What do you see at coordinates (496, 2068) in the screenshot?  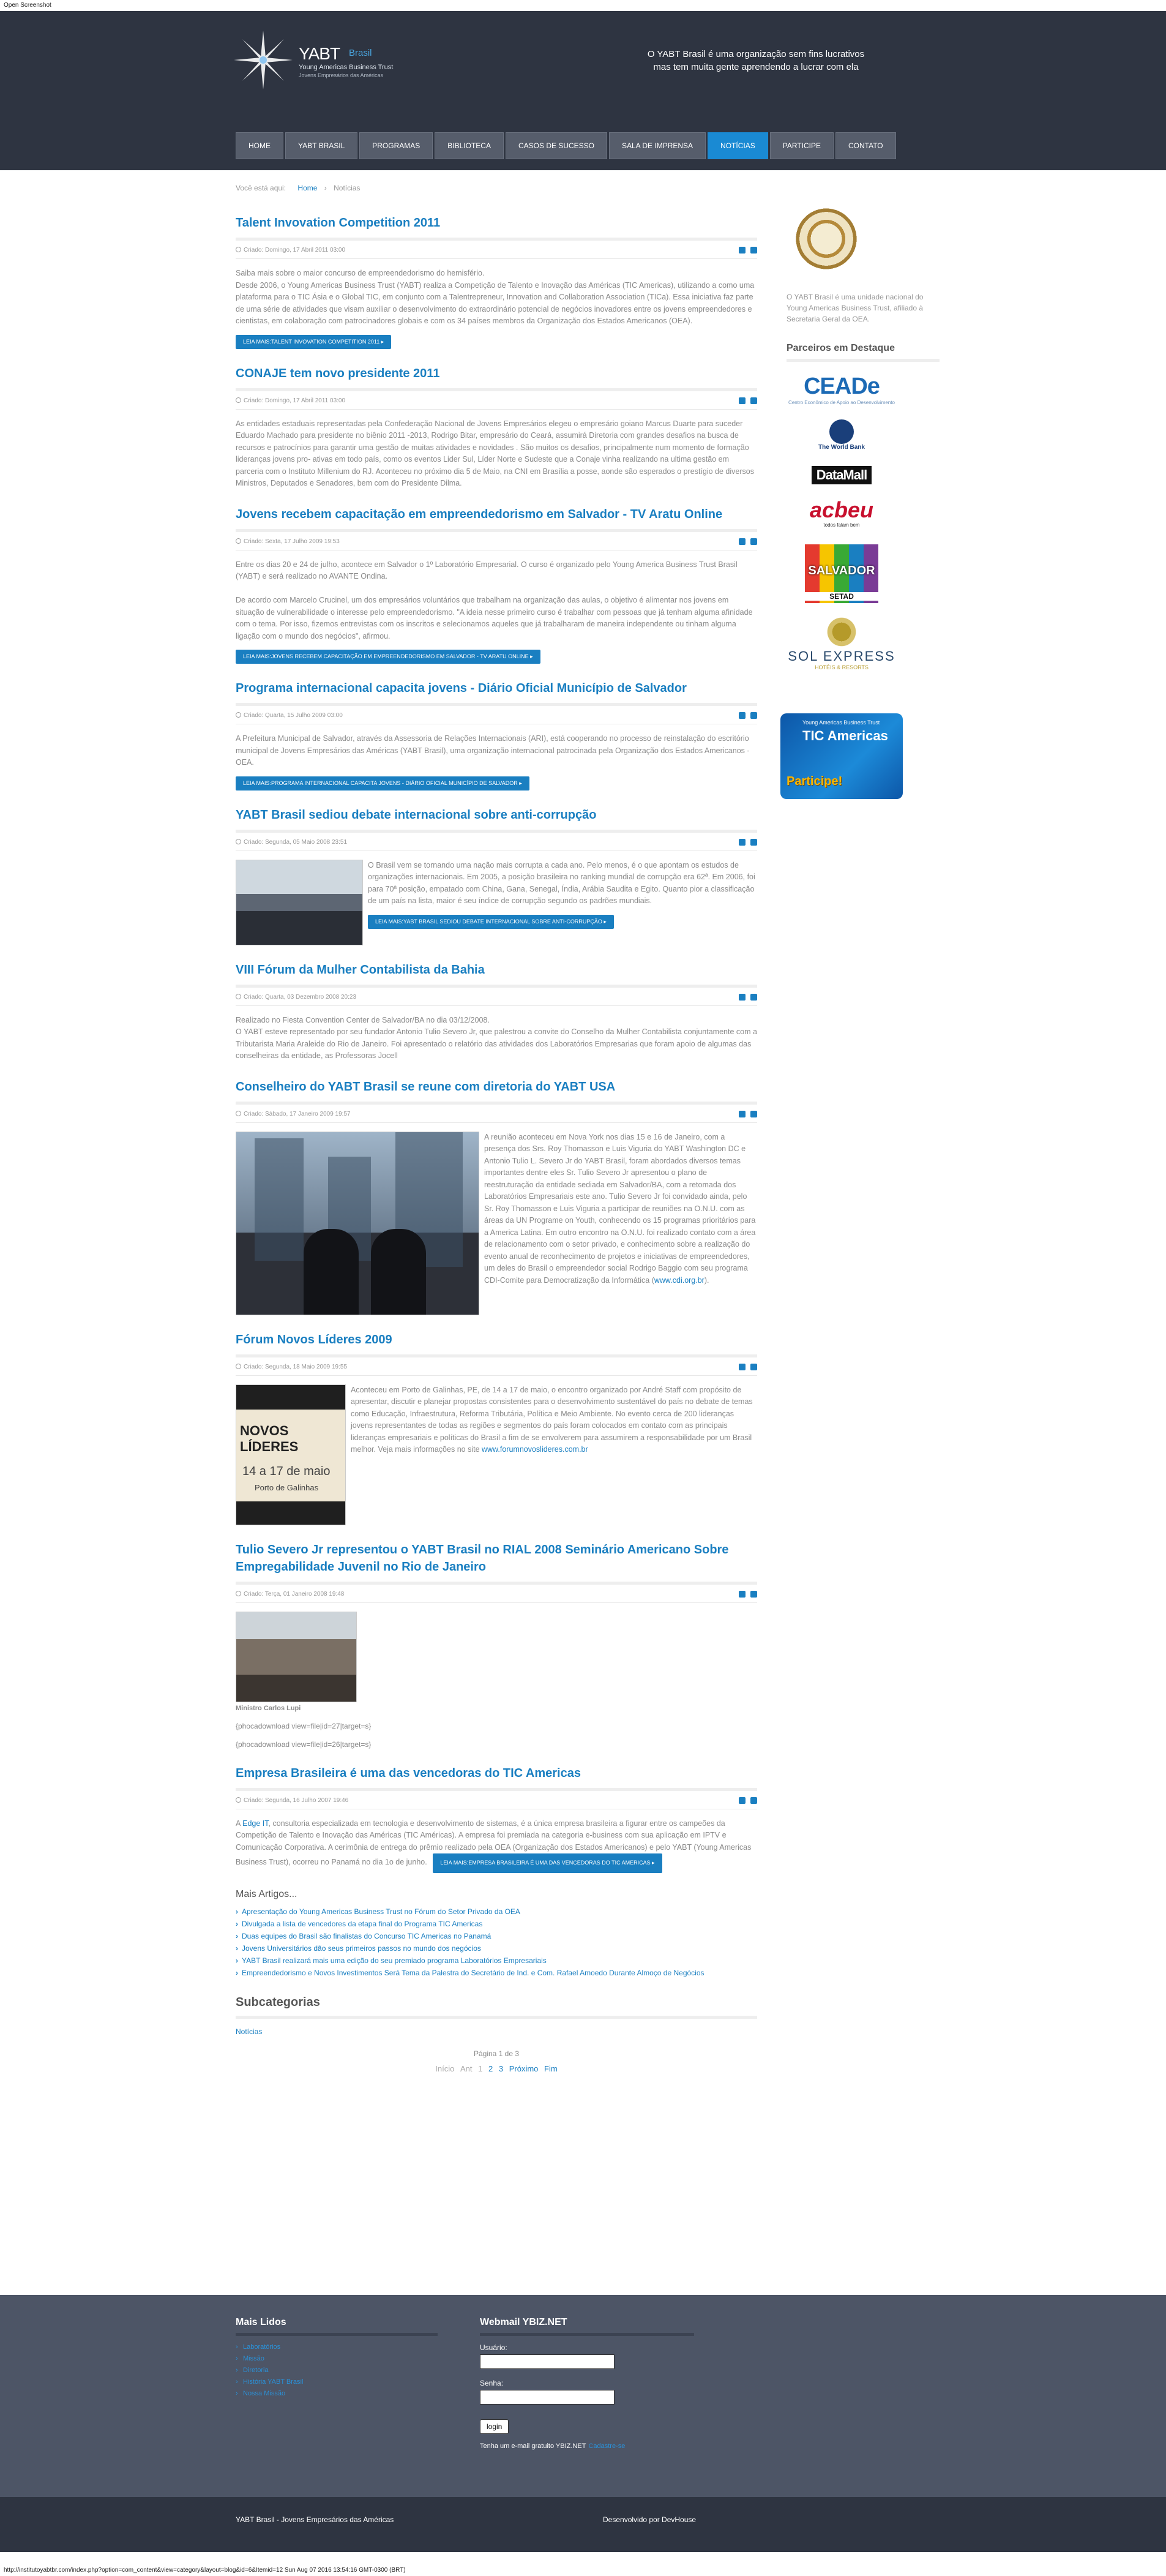 I see `pagination: Início Ant 1 2 3 Próximo Fim` at bounding box center [496, 2068].